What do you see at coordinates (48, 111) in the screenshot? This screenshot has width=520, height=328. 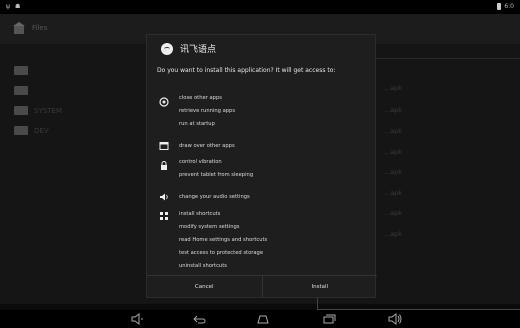 I see `folder-label: SYSTEM` at bounding box center [48, 111].